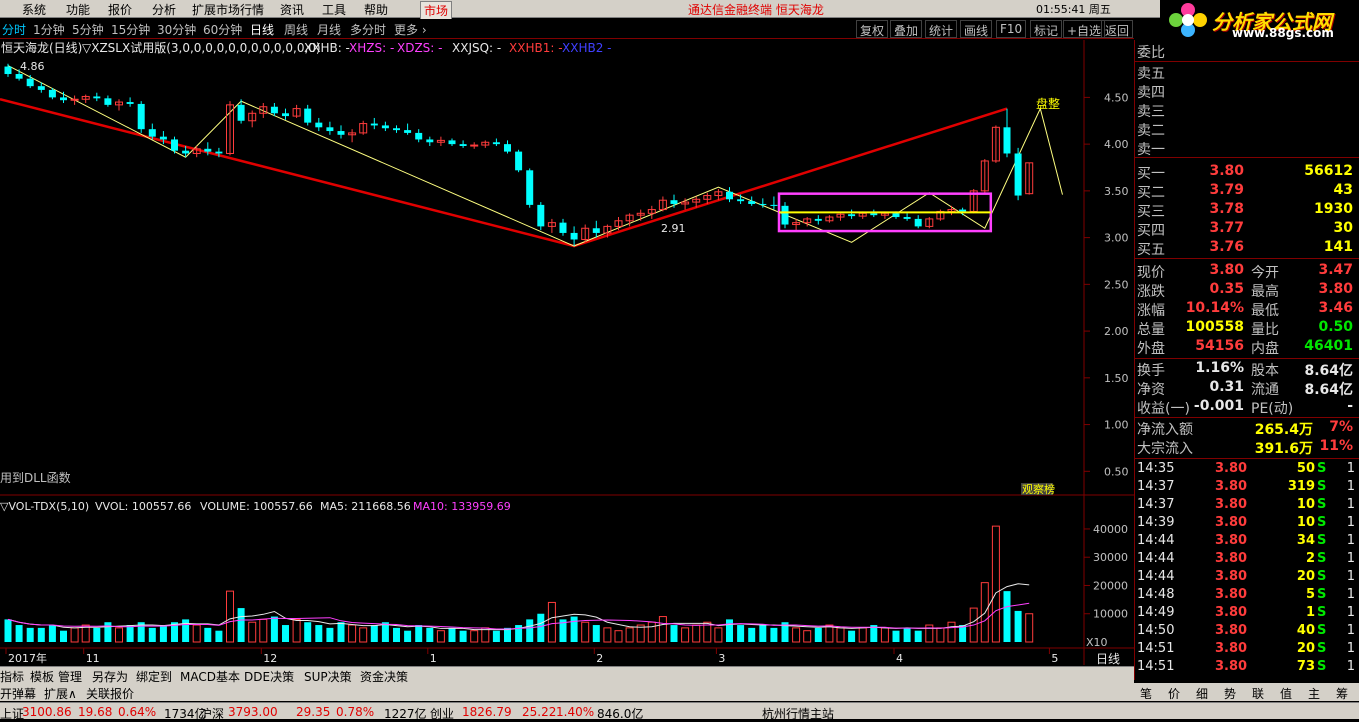 This screenshot has height=722, width=1359. I want to click on menu-function: 功能, so click(78, 9).